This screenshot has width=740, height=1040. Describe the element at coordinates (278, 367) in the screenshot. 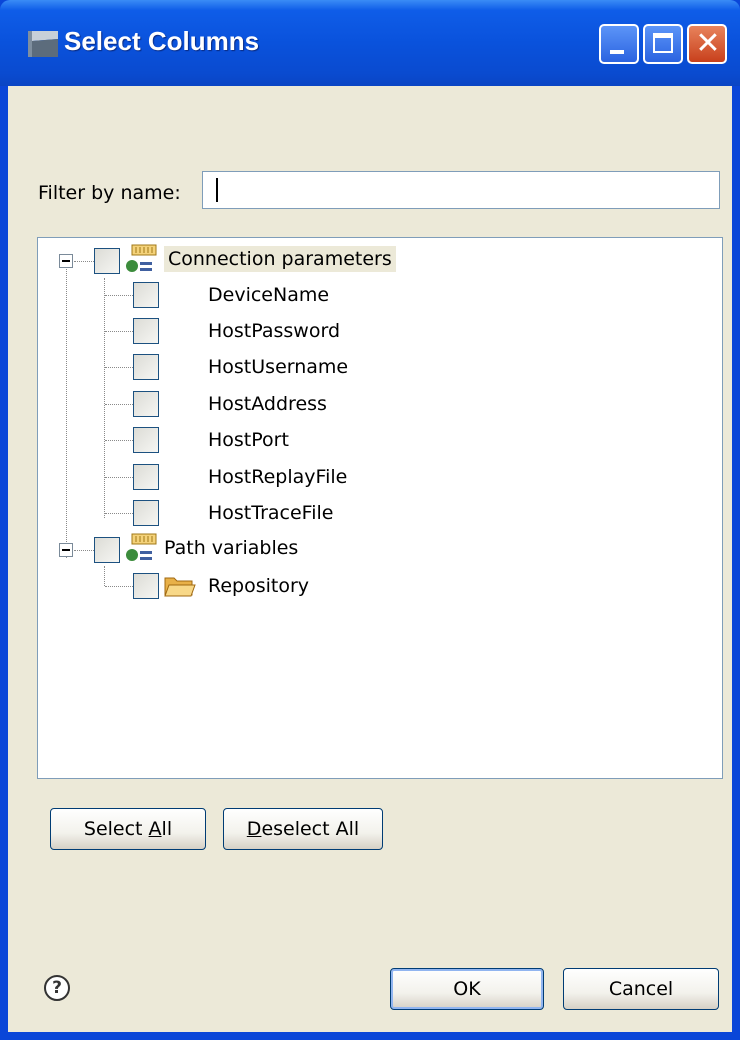

I see `column-label: HostUsername` at that location.